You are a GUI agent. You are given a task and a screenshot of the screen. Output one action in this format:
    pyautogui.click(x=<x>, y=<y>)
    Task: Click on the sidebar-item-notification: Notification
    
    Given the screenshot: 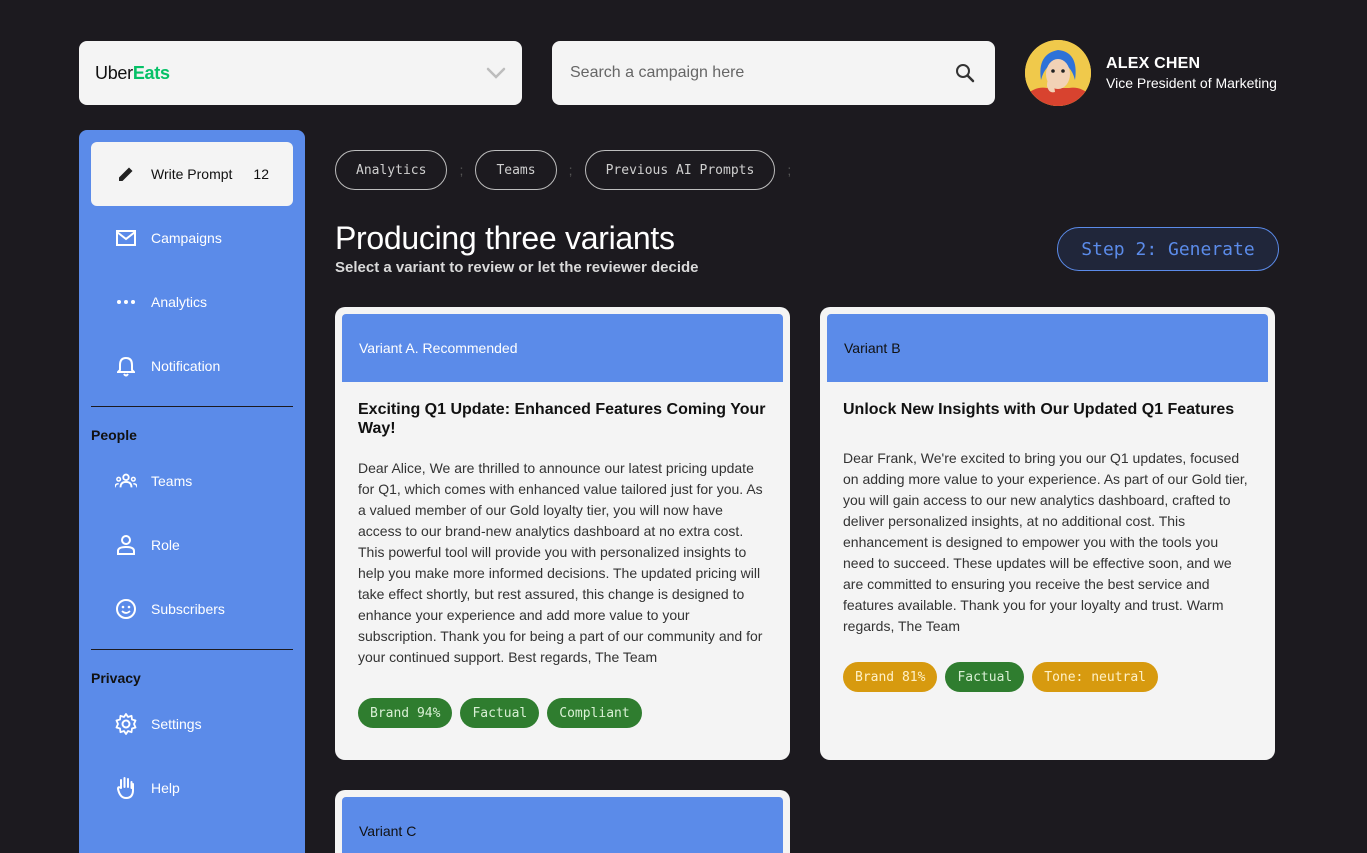 What is the action you would take?
    pyautogui.click(x=192, y=366)
    